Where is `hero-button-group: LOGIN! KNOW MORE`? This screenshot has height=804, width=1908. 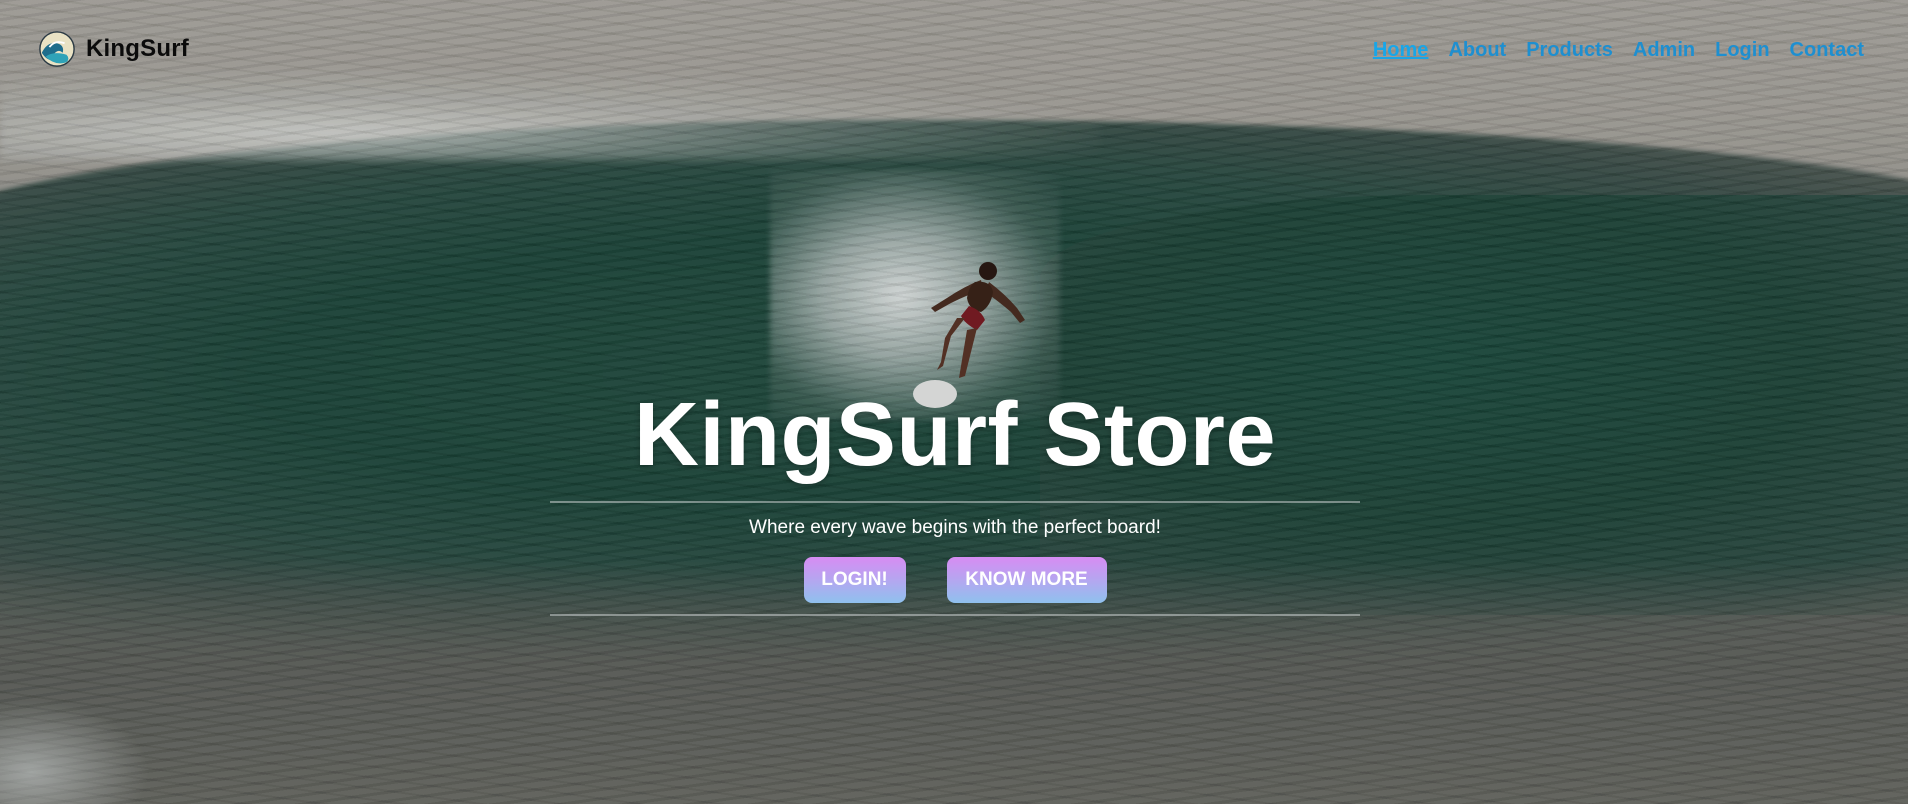
hero-button-group: LOGIN! KNOW MORE is located at coordinates (955, 580).